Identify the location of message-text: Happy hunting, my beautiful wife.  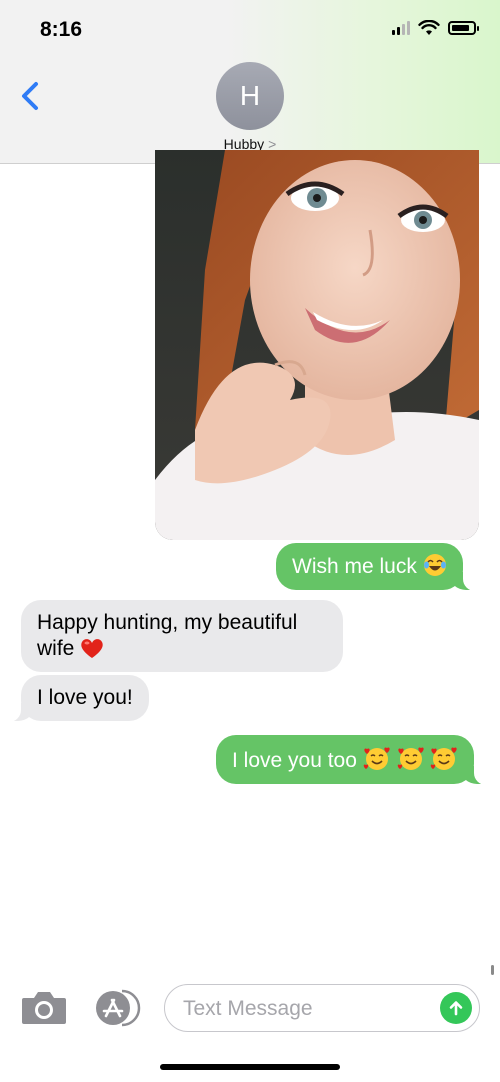
(167, 635).